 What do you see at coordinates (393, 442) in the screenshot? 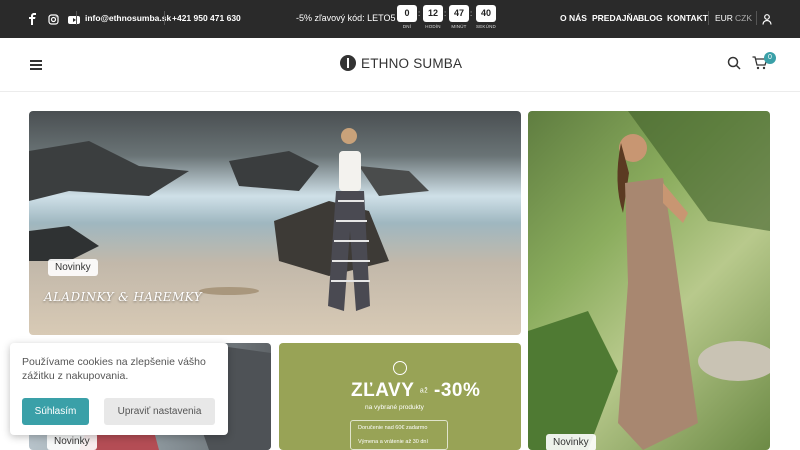
I see `sale-benefit-line: Výmena a vrátenie až 30 dní` at bounding box center [393, 442].